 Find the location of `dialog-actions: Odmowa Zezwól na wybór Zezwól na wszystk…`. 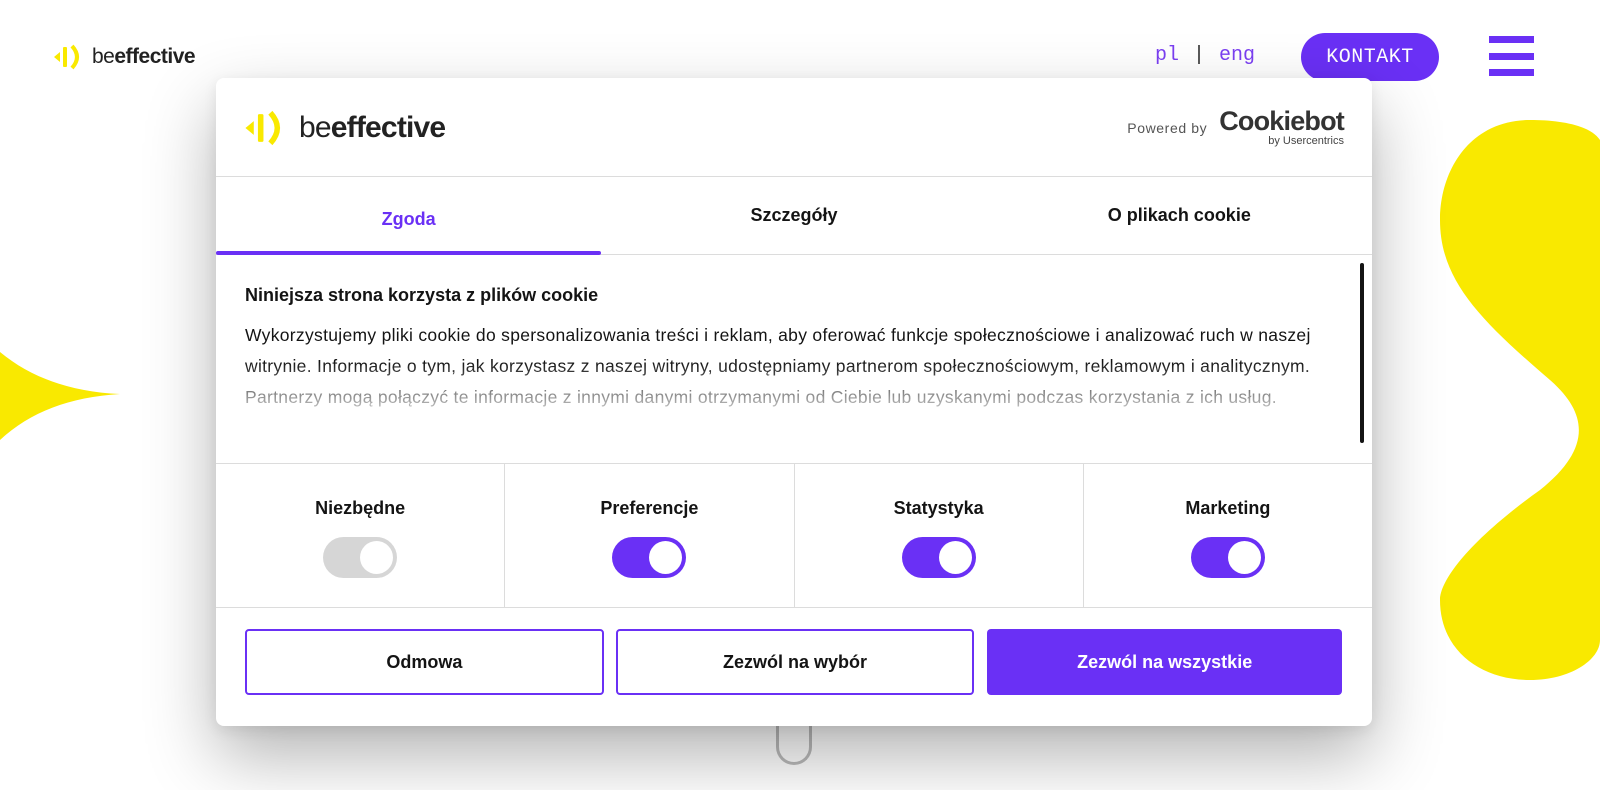

dialog-actions: Odmowa Zezwól na wybór Zezwól na wszystk… is located at coordinates (794, 651).